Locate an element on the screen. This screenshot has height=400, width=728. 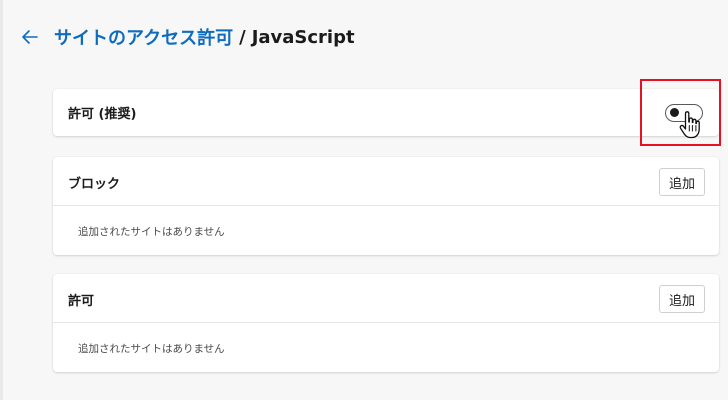
allow-recommended-label: 許可 (推奨) is located at coordinates (102, 114).